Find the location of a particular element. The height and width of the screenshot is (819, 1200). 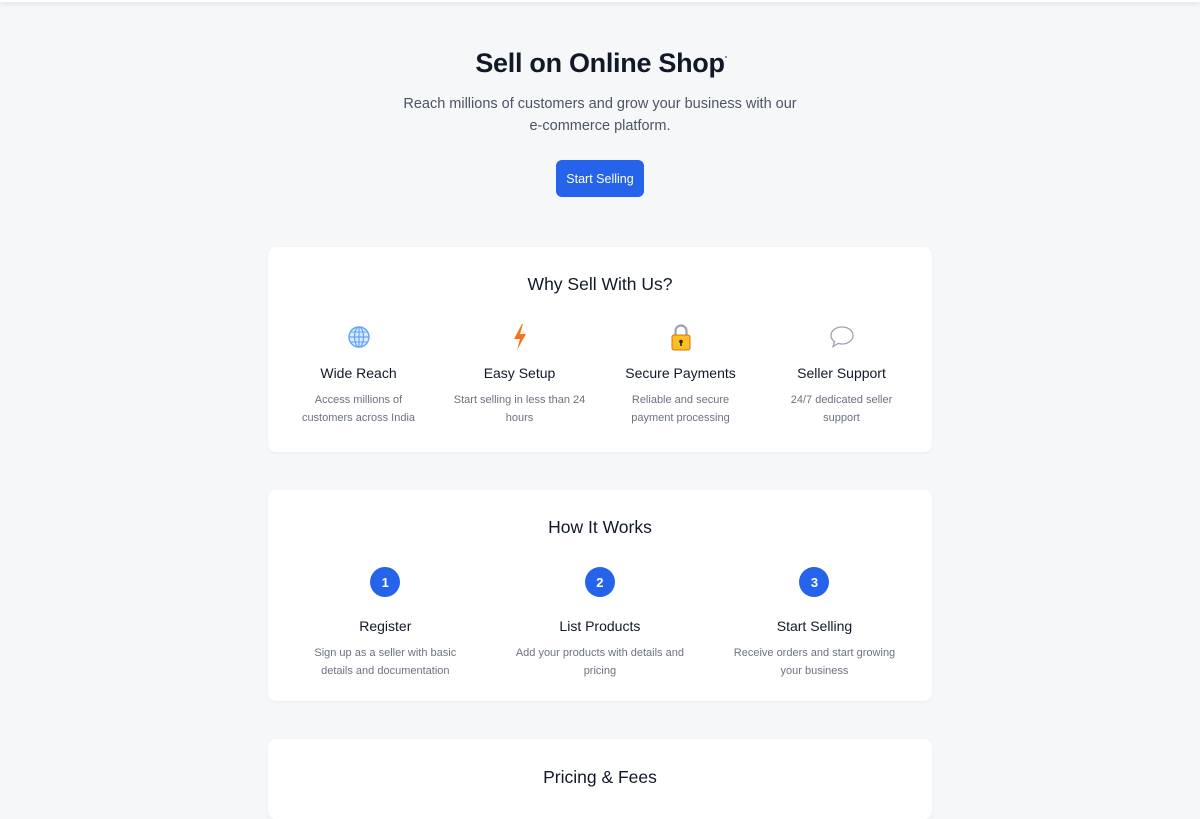

step-name: Register is located at coordinates (385, 626).